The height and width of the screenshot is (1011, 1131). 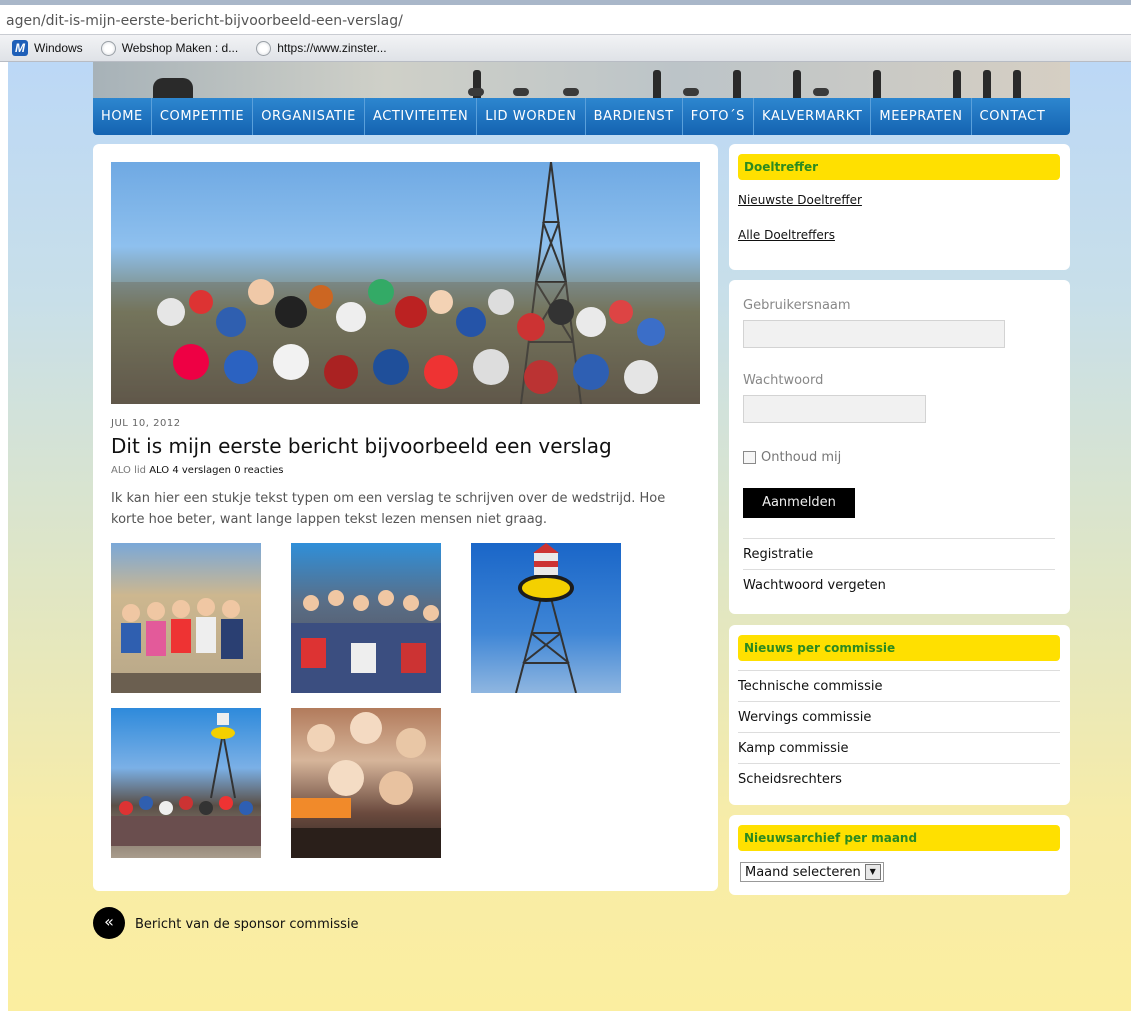 What do you see at coordinates (20, 48) in the screenshot?
I see `windows-live-icon: M` at bounding box center [20, 48].